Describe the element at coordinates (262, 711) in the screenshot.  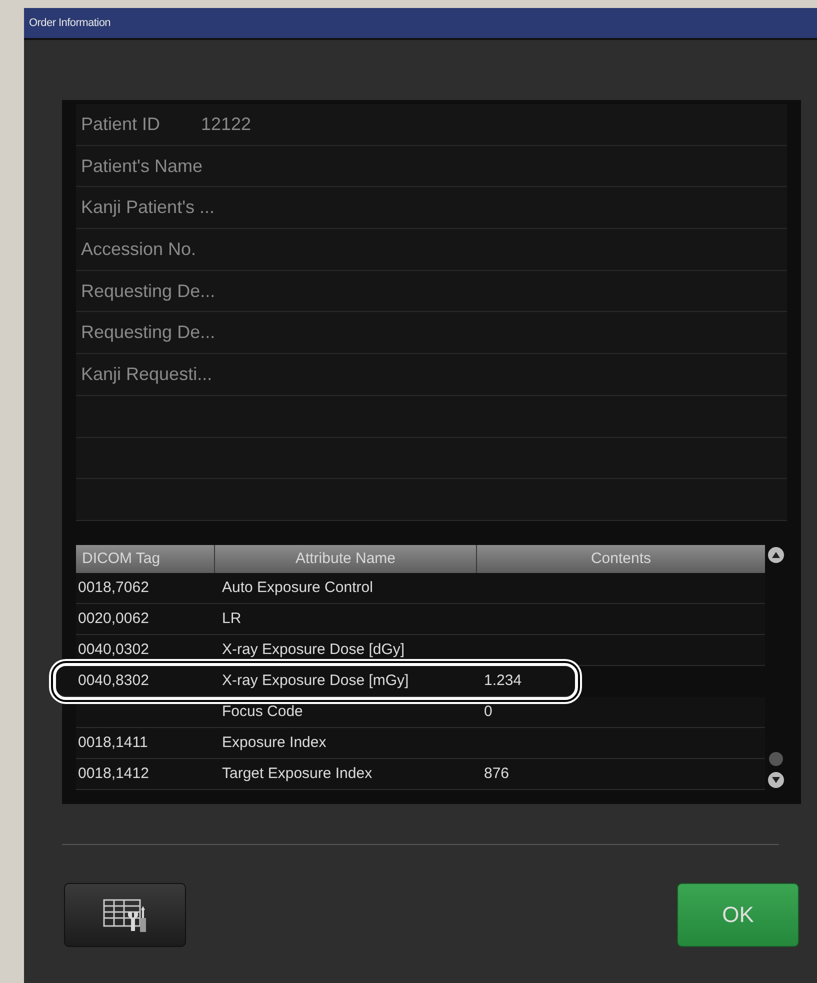
I see `table-cell: Focus Code` at that location.